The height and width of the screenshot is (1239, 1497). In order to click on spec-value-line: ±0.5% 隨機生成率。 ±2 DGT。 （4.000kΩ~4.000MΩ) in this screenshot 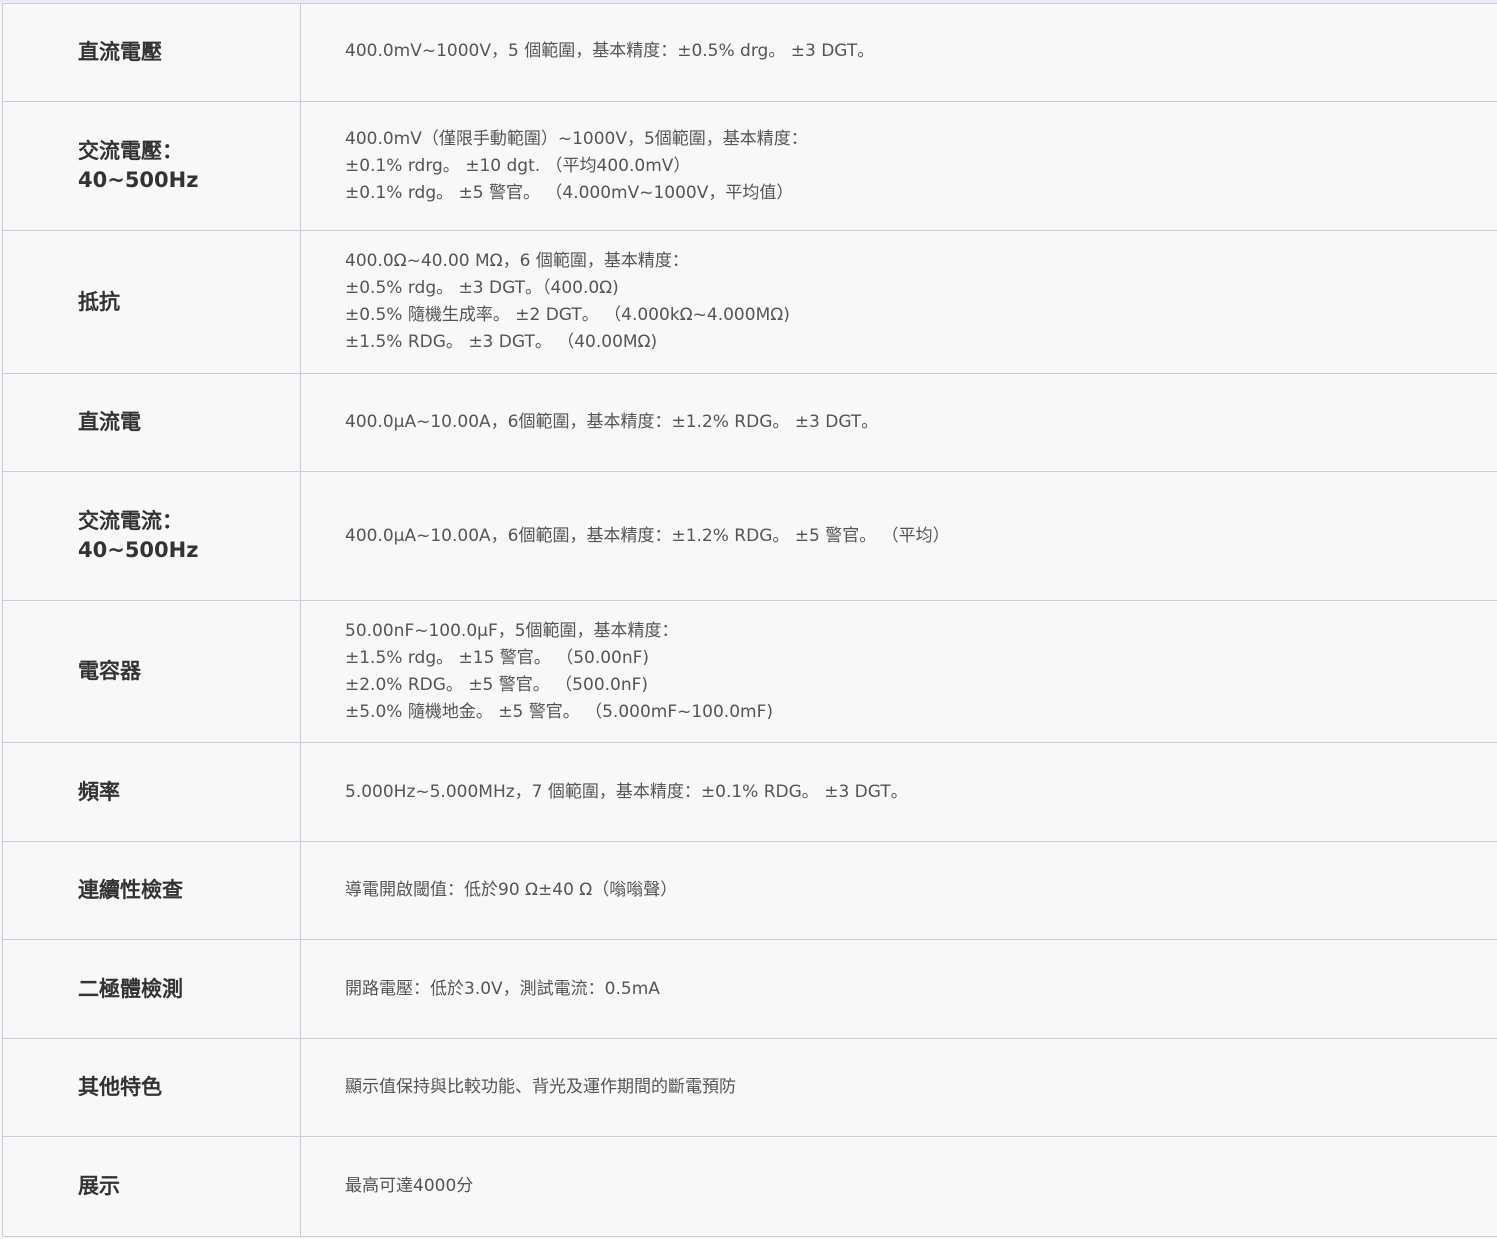, I will do `click(567, 315)`.